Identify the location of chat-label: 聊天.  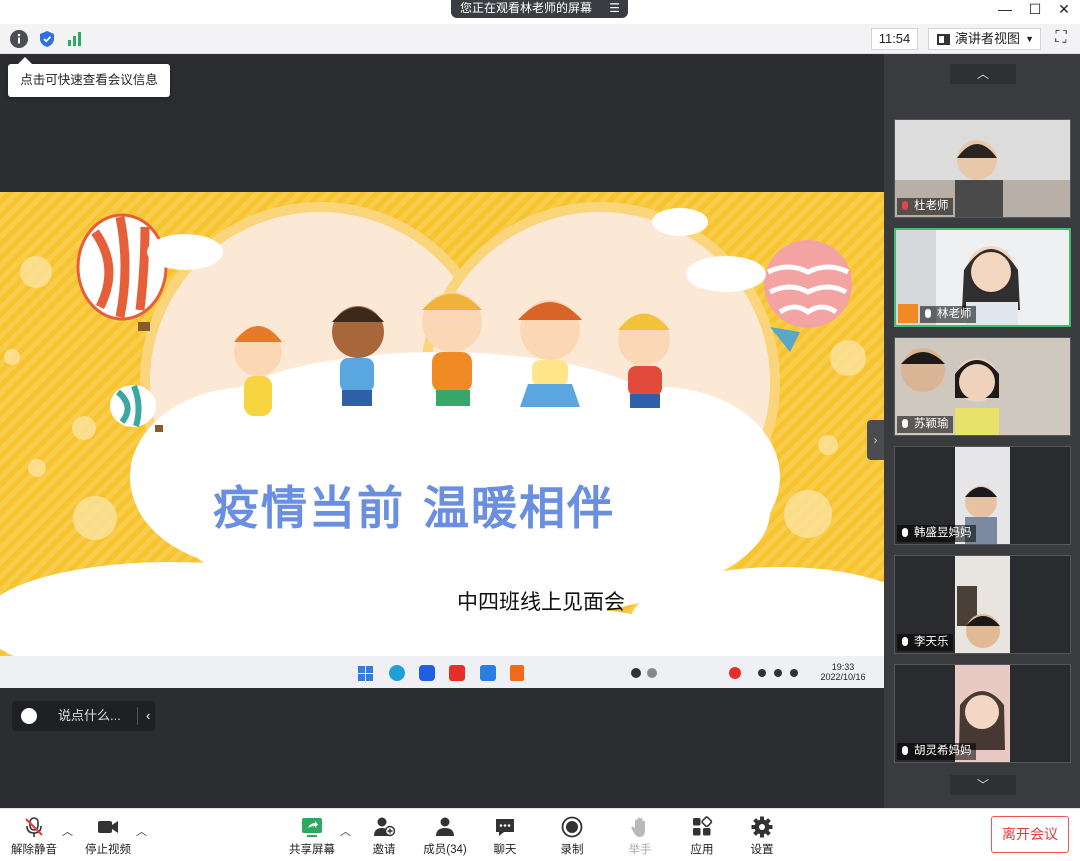
(505, 850).